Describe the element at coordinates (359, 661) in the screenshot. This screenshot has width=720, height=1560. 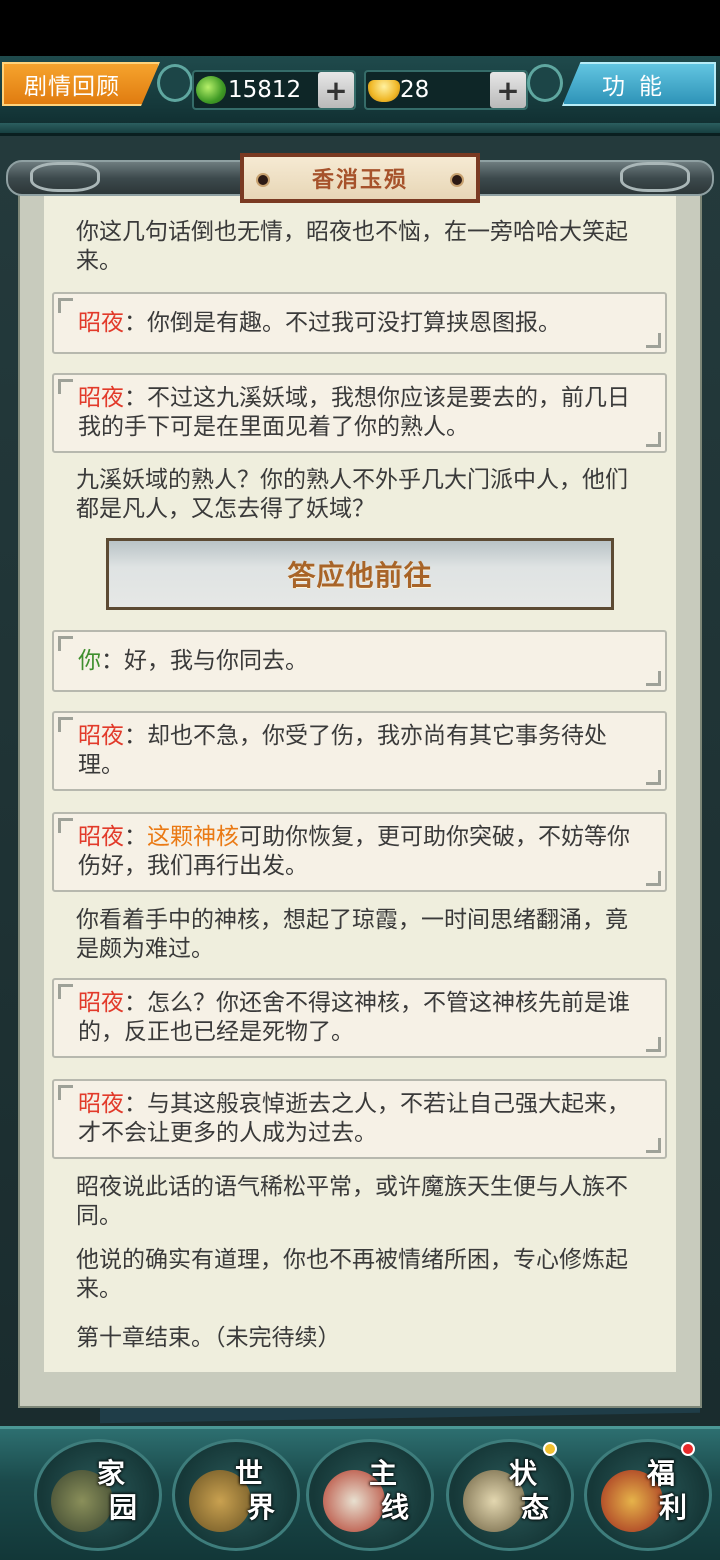
I see `dialogue-bubble: 你：好，我与你同去。` at that location.